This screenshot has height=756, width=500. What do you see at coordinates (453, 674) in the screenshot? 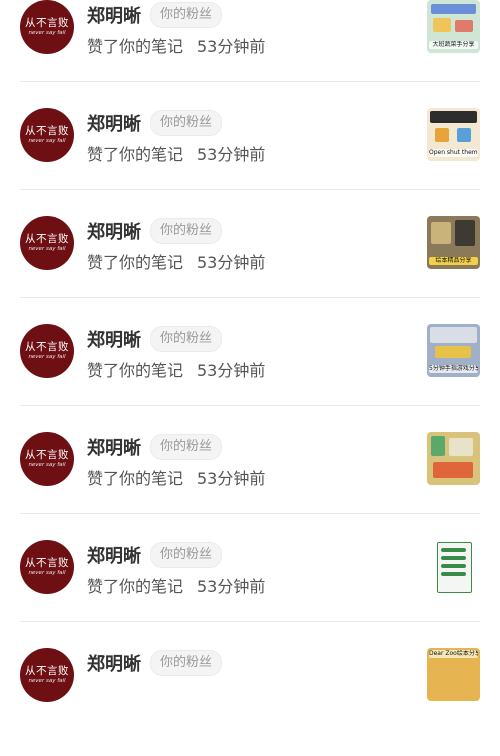
I see `note-thumbnail: Dear Zoo绘本分享` at bounding box center [453, 674].